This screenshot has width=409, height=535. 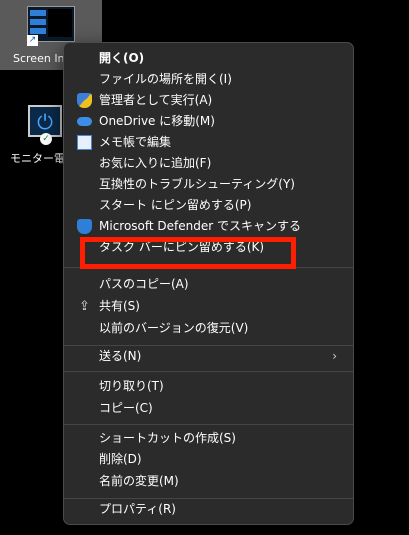 What do you see at coordinates (84, 306) in the screenshot?
I see `share-icon: ⇪` at bounding box center [84, 306].